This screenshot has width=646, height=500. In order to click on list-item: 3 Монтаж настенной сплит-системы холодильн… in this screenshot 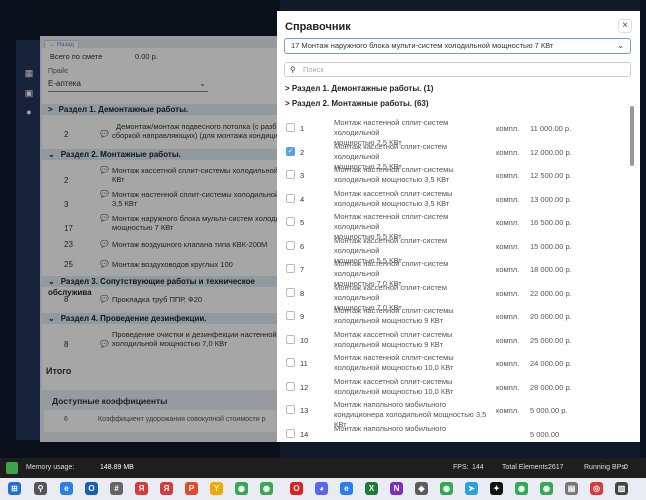, I will do `click(454, 175)`.